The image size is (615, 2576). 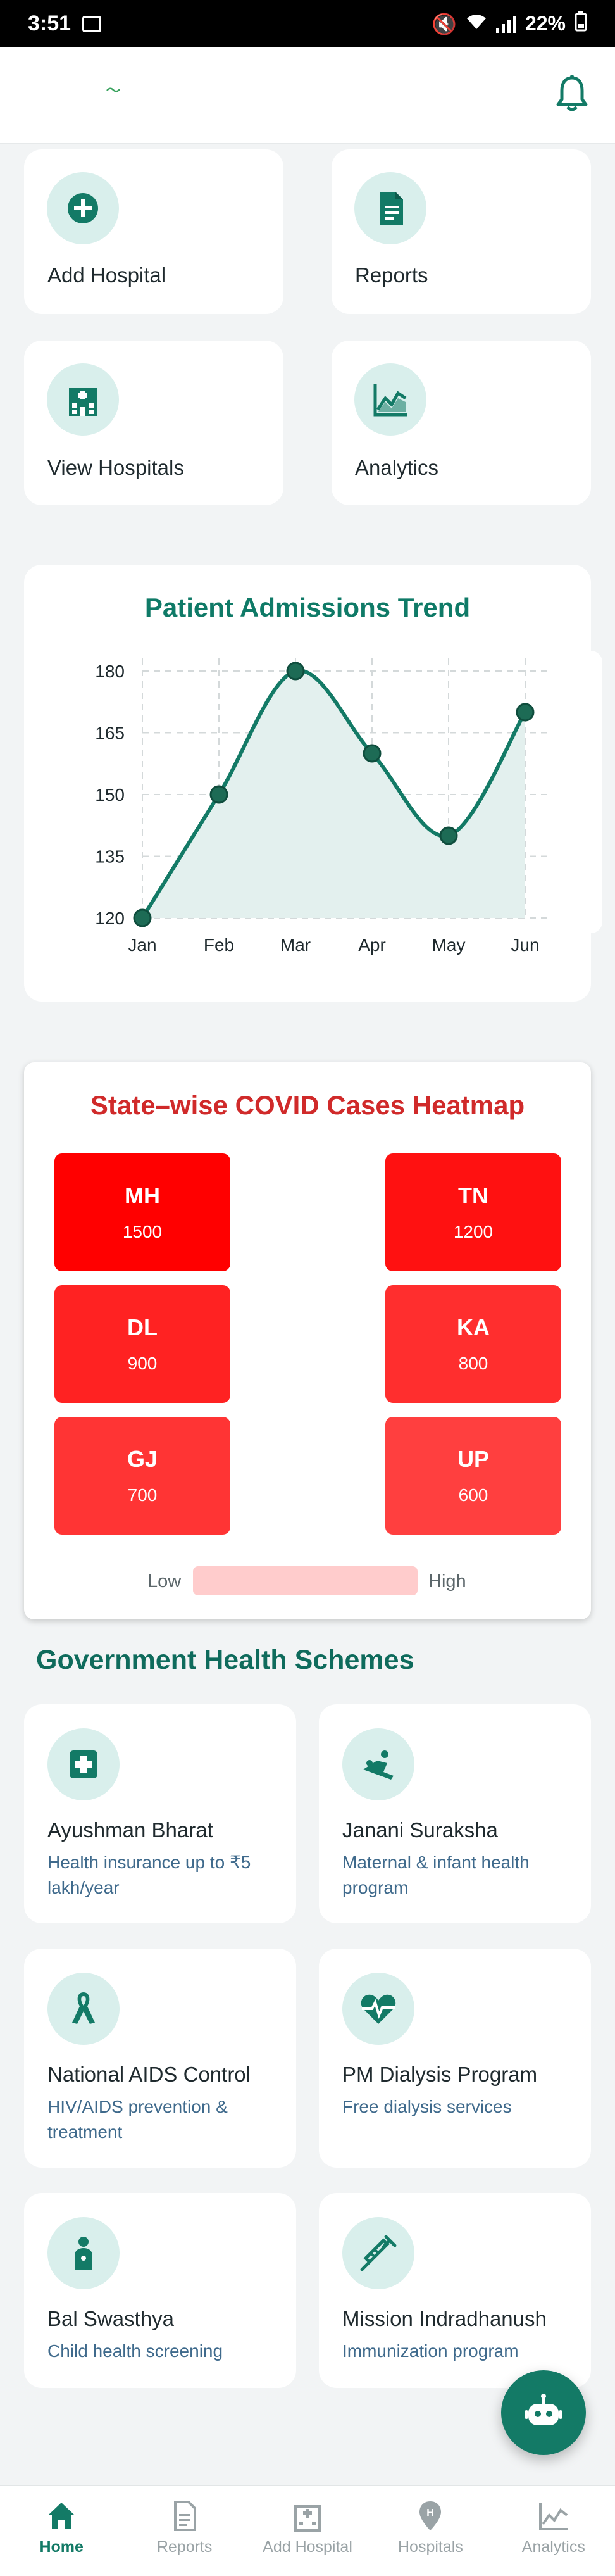 I want to click on scheme-description-line: Health insurance up to ₹5, so click(x=149, y=1862).